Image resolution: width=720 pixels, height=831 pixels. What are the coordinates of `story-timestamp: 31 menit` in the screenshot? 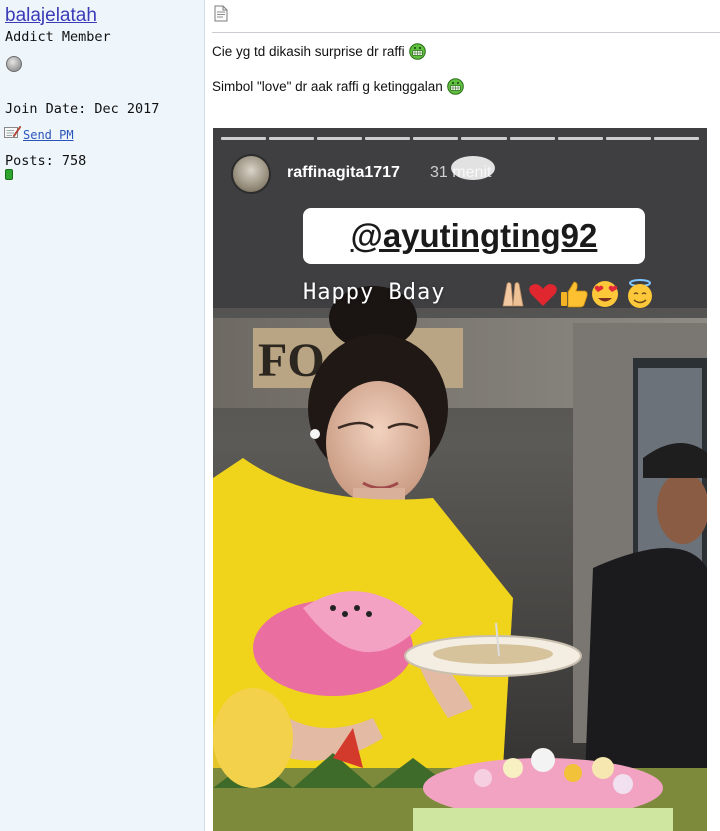 It's located at (461, 172).